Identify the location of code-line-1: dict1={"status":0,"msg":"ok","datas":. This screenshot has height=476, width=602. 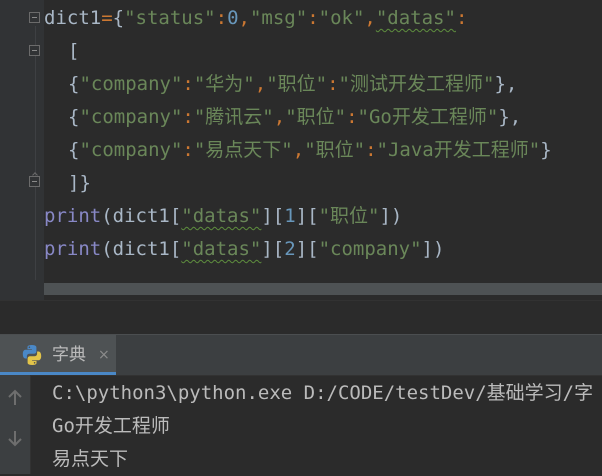
(255, 18).